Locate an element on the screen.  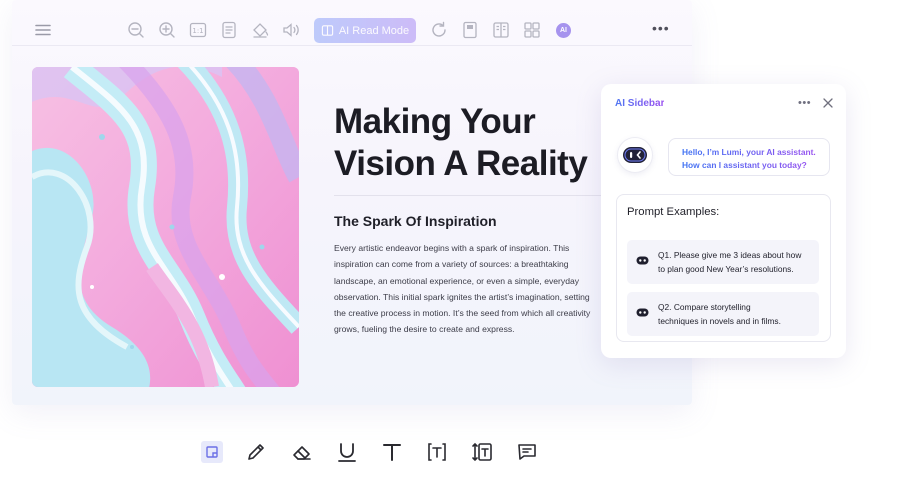
text-icon is located at coordinates (392, 452).